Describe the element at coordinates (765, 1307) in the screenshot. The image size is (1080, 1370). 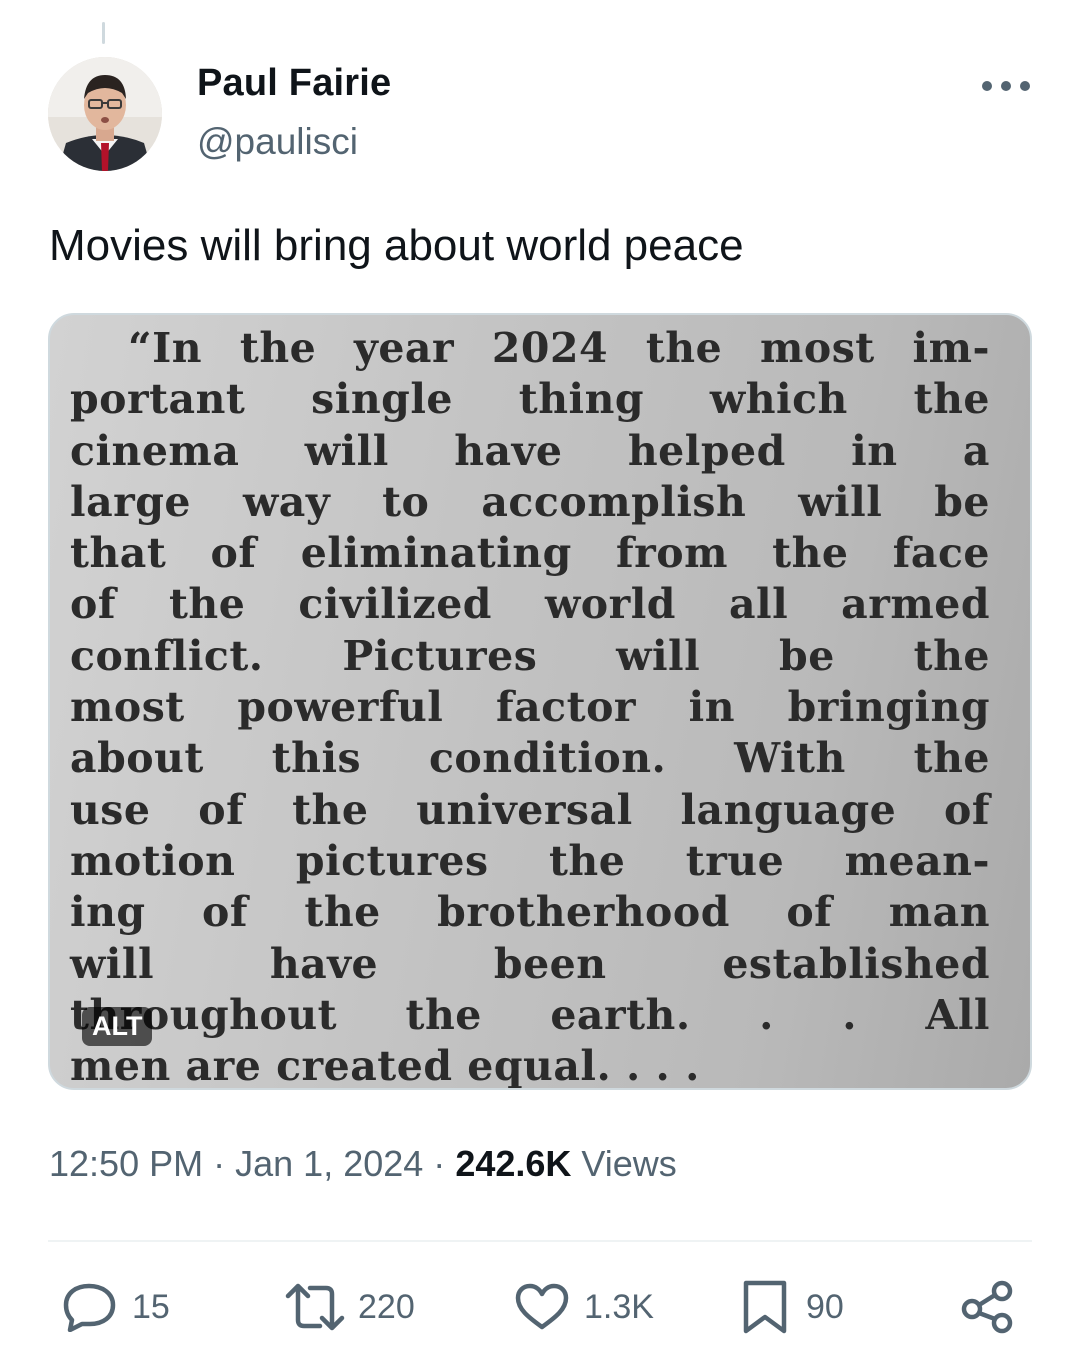
I see `bookmark-icon` at that location.